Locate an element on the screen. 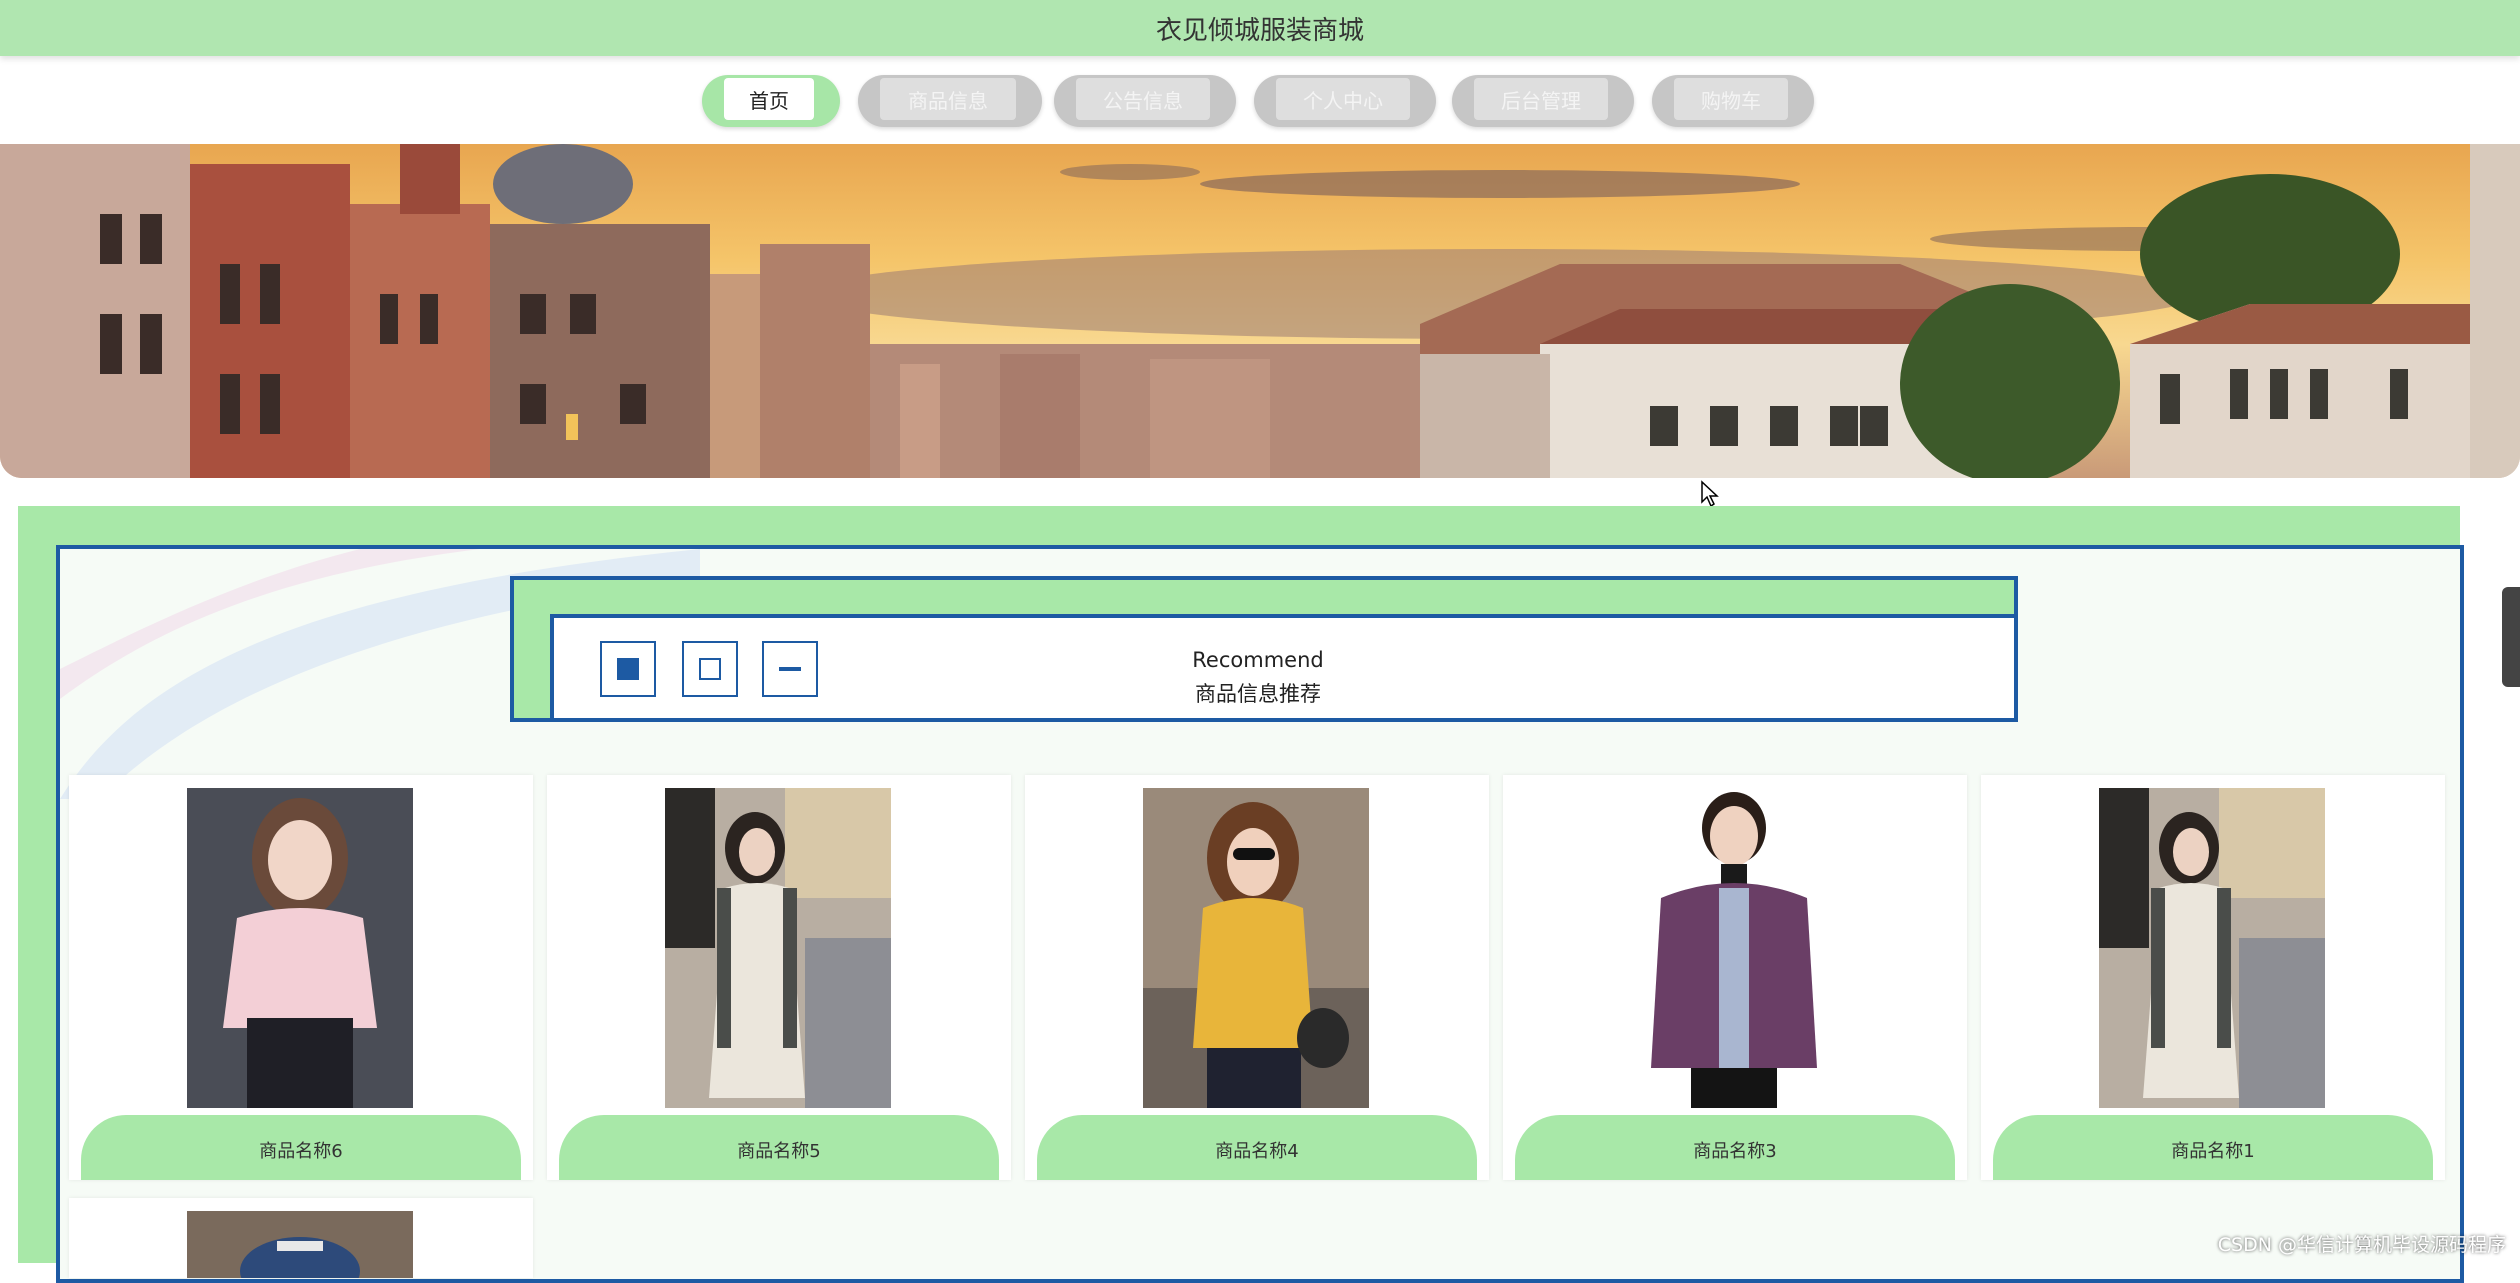 The width and height of the screenshot is (2520, 1283). product-name: 商品名称4 is located at coordinates (1257, 1147).